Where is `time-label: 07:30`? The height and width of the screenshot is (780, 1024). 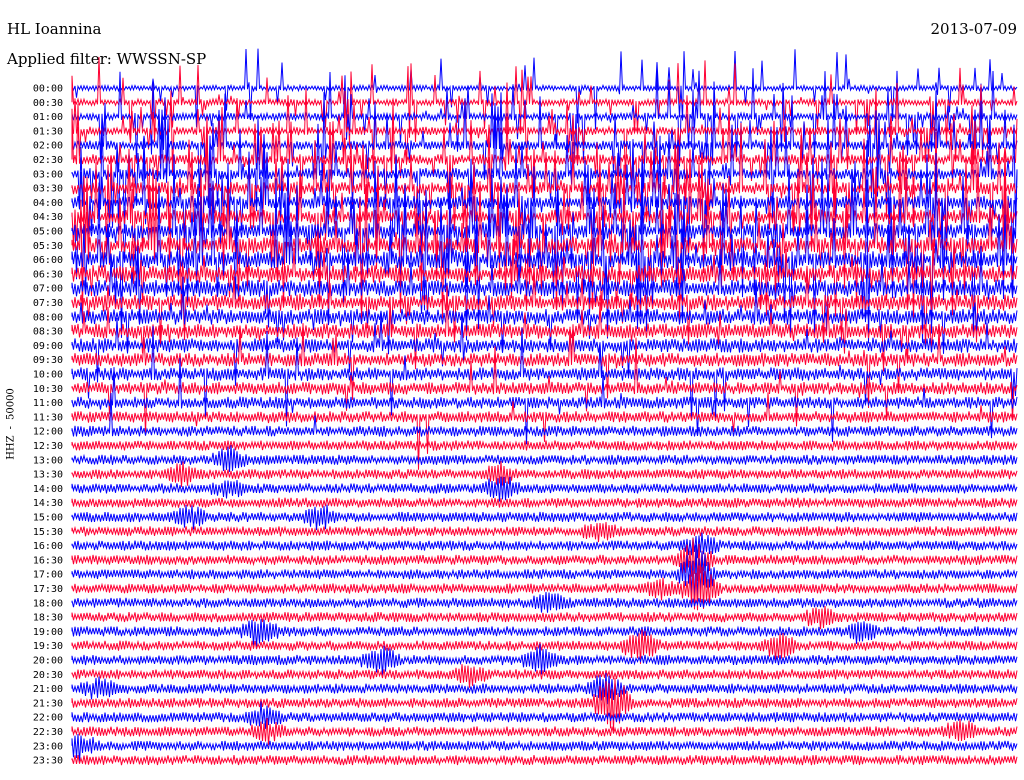 time-label: 07:30 is located at coordinates (48, 303).